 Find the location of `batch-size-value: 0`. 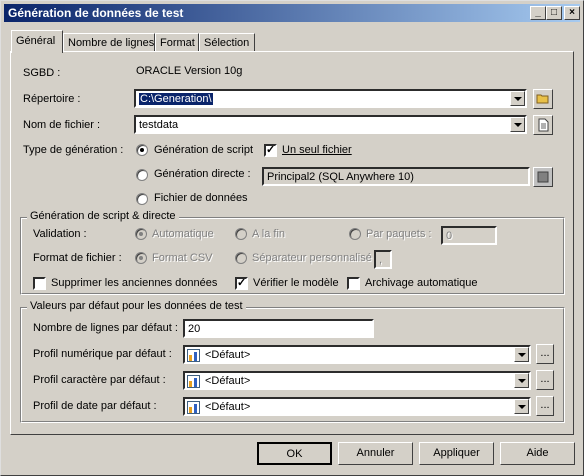

batch-size-value: 0 is located at coordinates (449, 236).